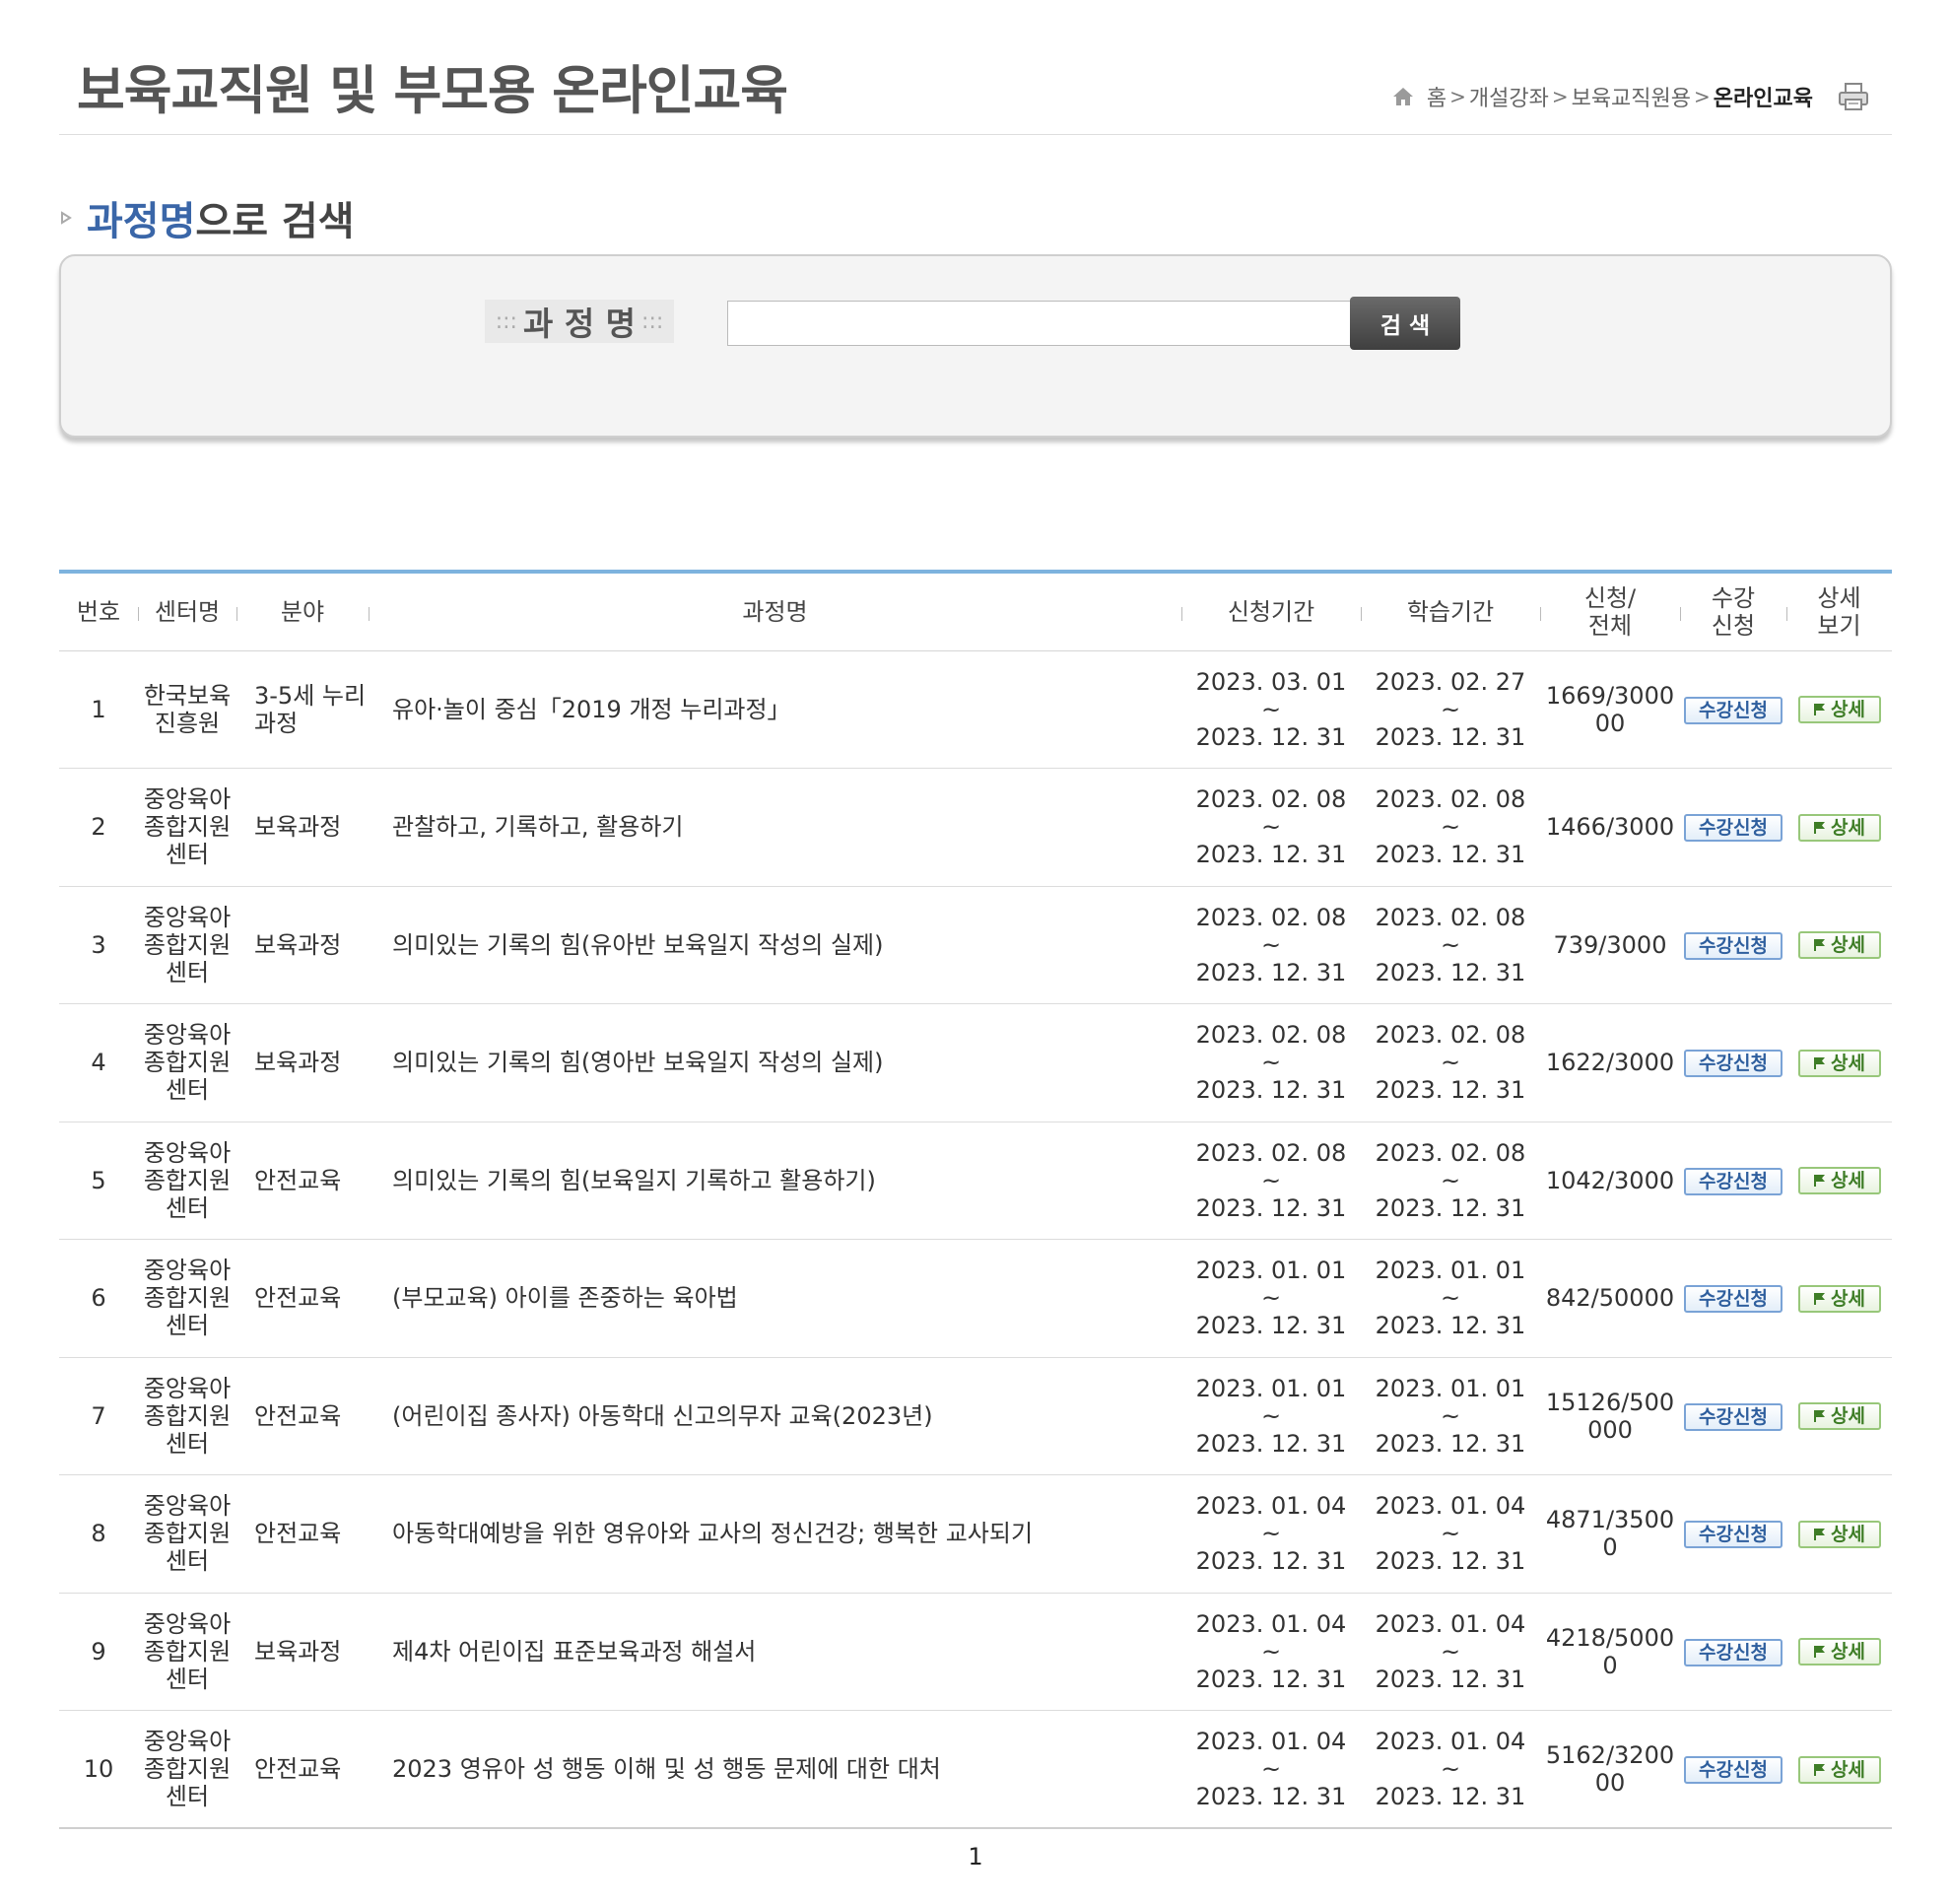 The width and height of the screenshot is (1951, 1904). What do you see at coordinates (302, 611) in the screenshot?
I see `header-category: 분야` at bounding box center [302, 611].